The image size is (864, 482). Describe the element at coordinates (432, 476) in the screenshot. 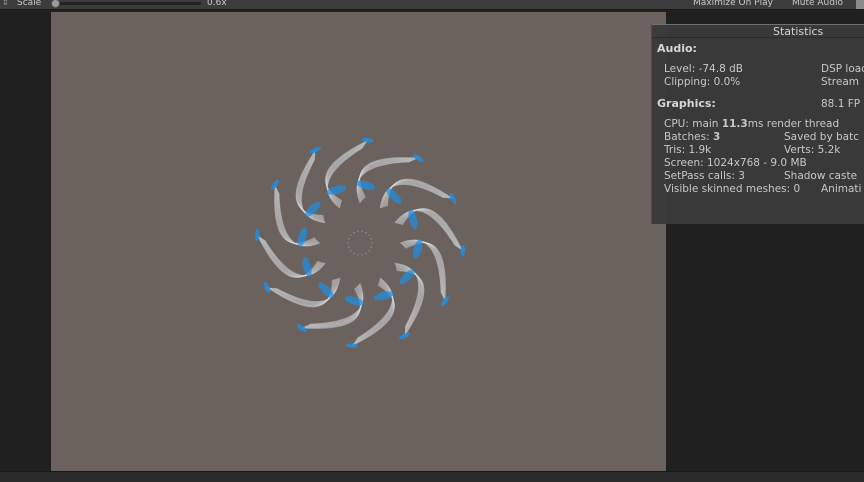

I see `bottom-status-bar` at that location.